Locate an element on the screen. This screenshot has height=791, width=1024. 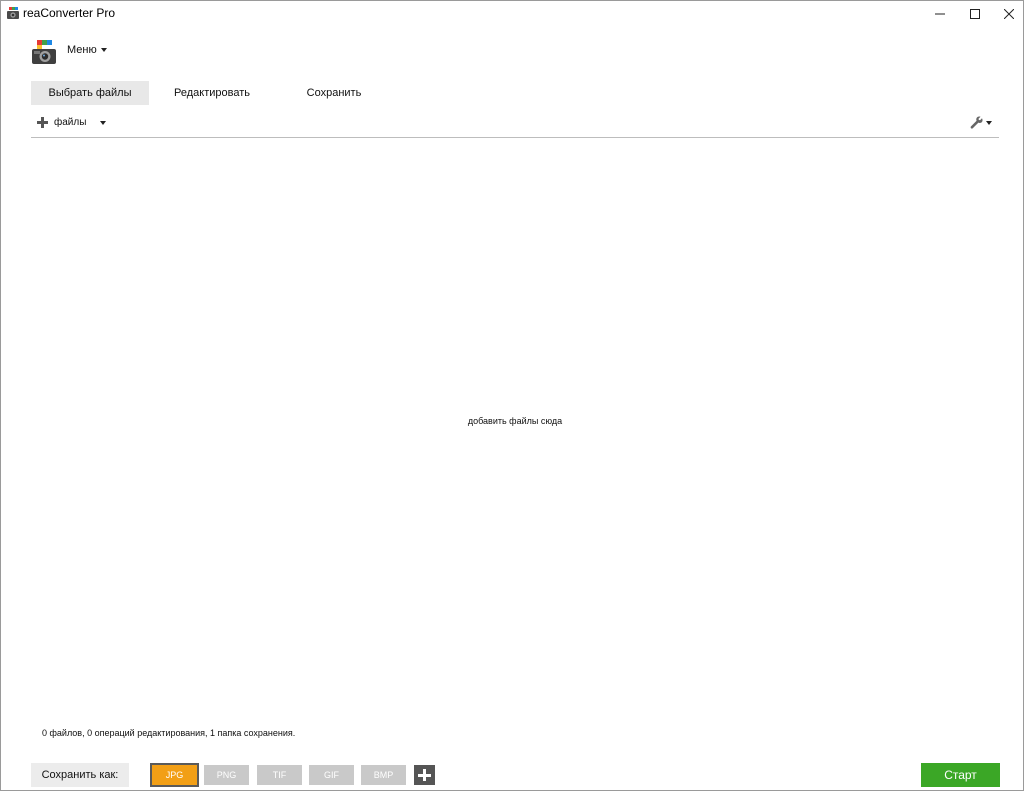
close-button is located at coordinates (1007, 14).